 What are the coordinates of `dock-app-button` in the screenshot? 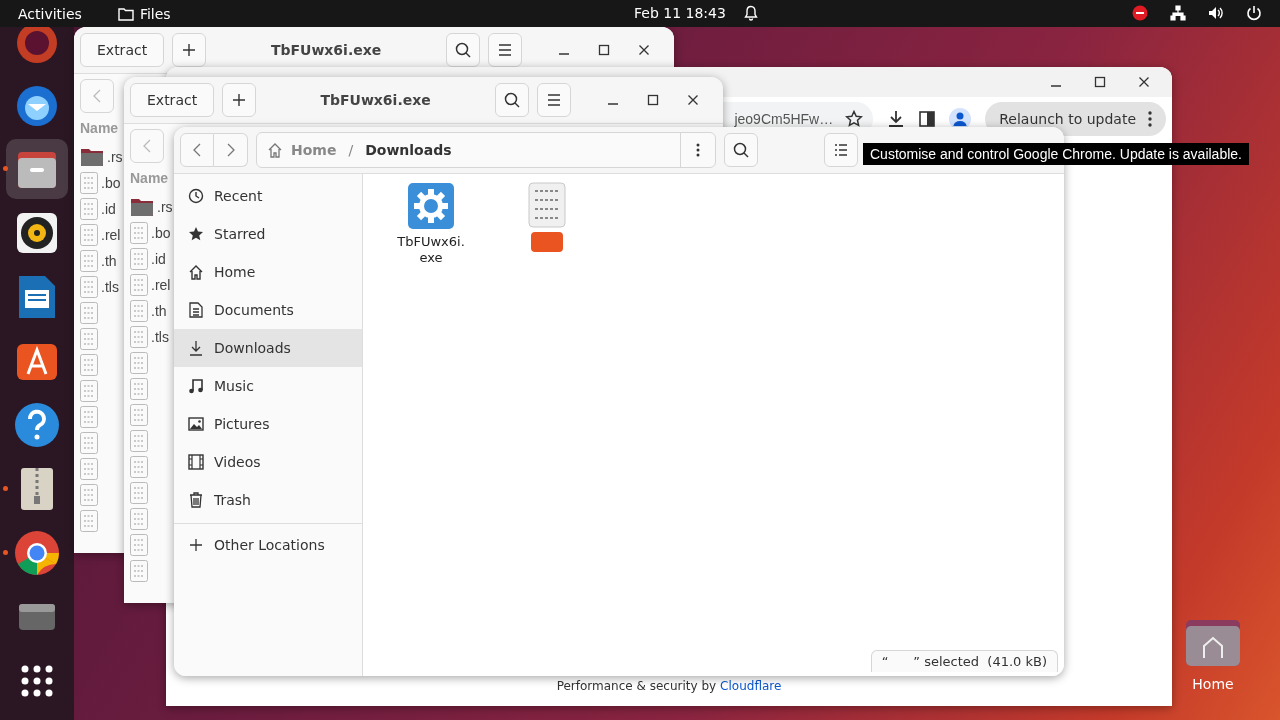 It's located at (37, 169).